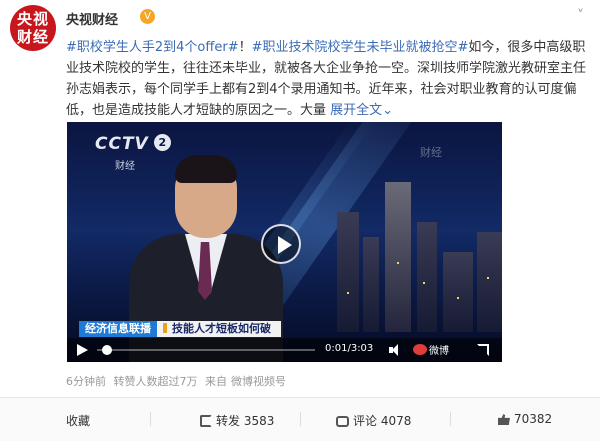  Describe the element at coordinates (125, 166) in the screenshot. I see `channel-subtitle: 财经` at that location.